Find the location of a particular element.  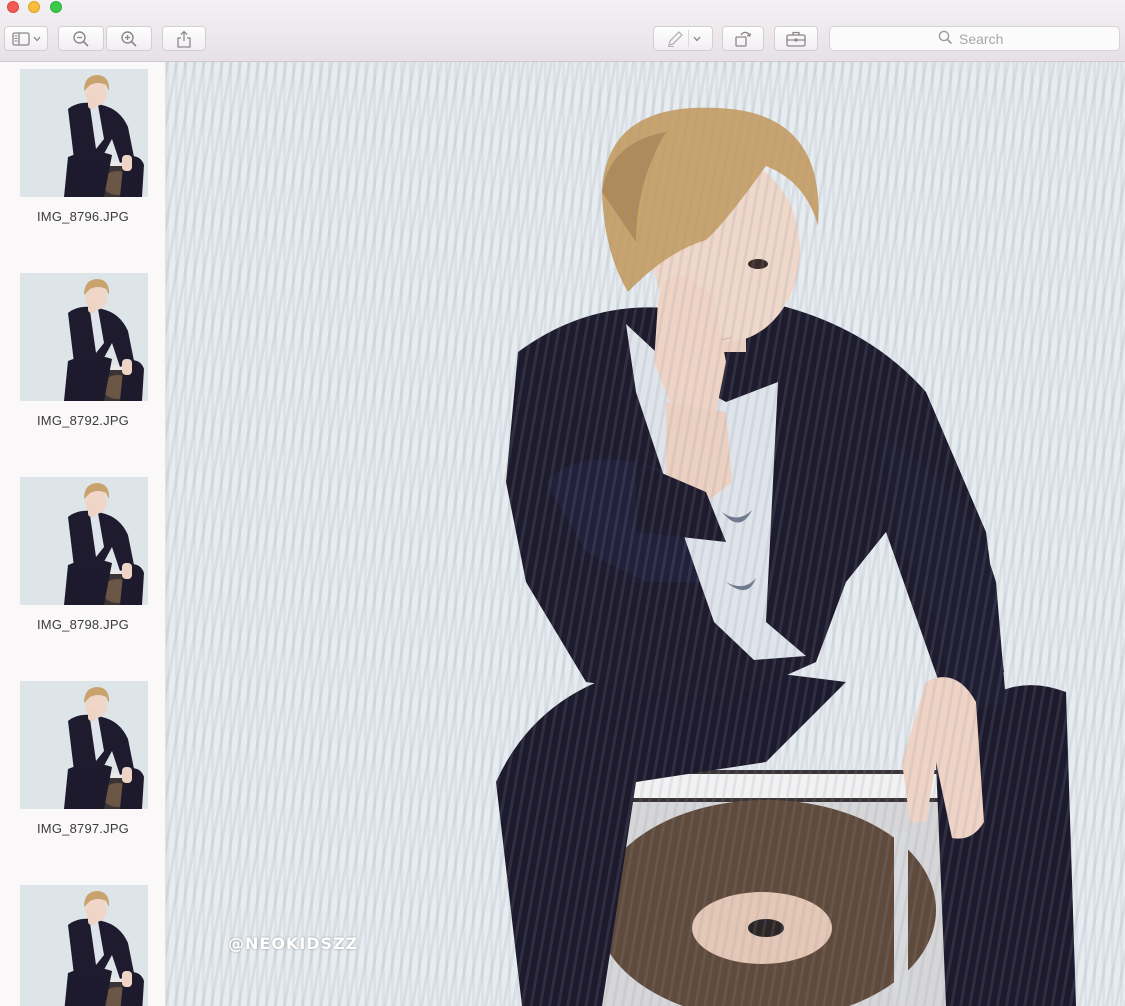

zoom-out-button is located at coordinates (81, 38).